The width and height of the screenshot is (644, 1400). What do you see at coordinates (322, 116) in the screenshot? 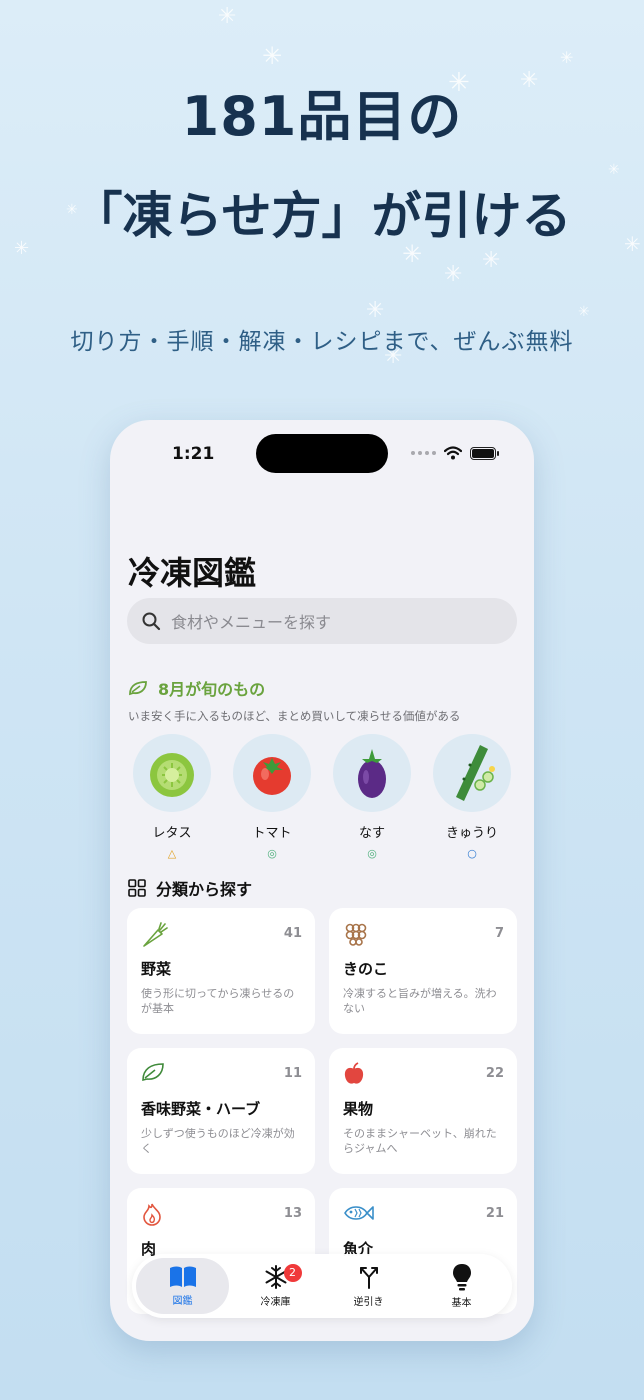
I see `promo-headline: 181品目の` at bounding box center [322, 116].